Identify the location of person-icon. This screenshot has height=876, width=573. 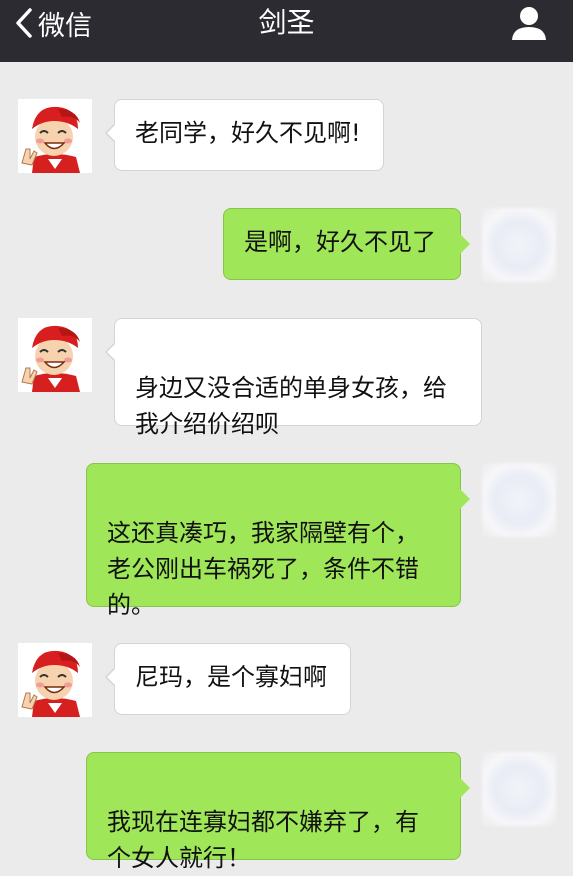
(529, 26).